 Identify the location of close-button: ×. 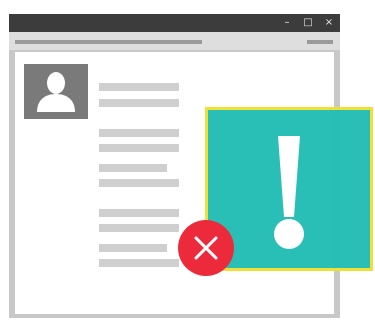
(329, 23).